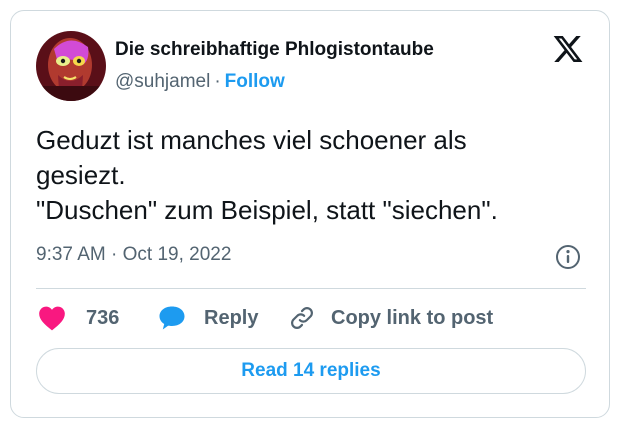 This screenshot has height=430, width=620. I want to click on avatar, so click(71, 66).